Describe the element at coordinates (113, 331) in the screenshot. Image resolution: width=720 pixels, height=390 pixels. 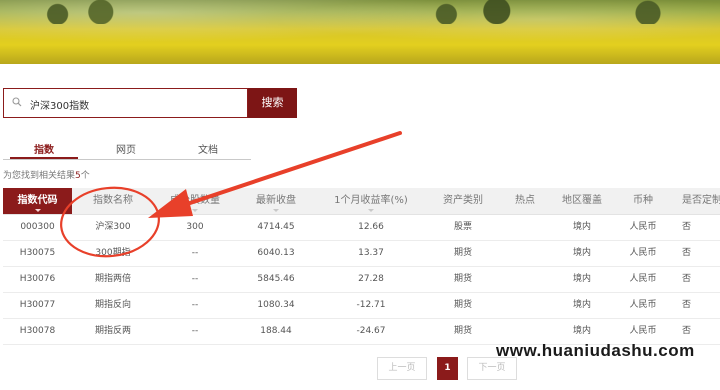
I see `cell-index-name: 期指反两` at that location.